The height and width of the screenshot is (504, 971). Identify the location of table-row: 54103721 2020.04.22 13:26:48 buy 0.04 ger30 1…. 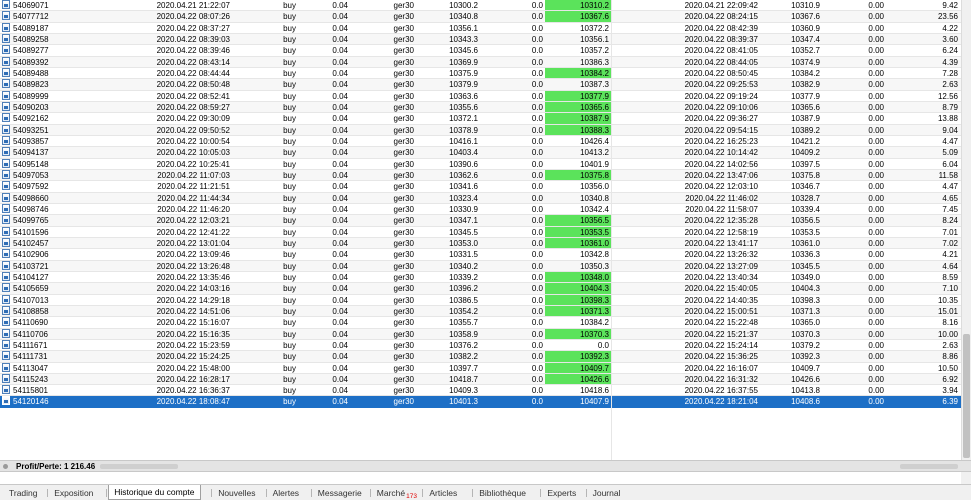
(480, 266).